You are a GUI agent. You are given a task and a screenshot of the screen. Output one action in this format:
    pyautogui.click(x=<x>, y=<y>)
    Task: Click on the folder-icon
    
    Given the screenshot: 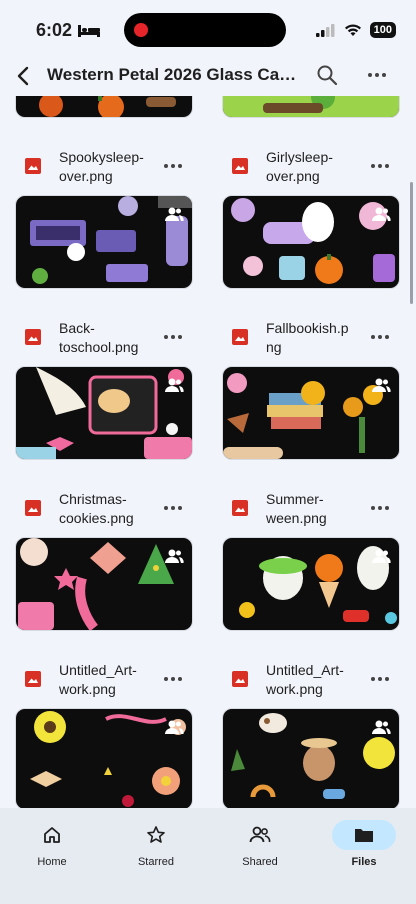 What is the action you would take?
    pyautogui.click(x=364, y=835)
    